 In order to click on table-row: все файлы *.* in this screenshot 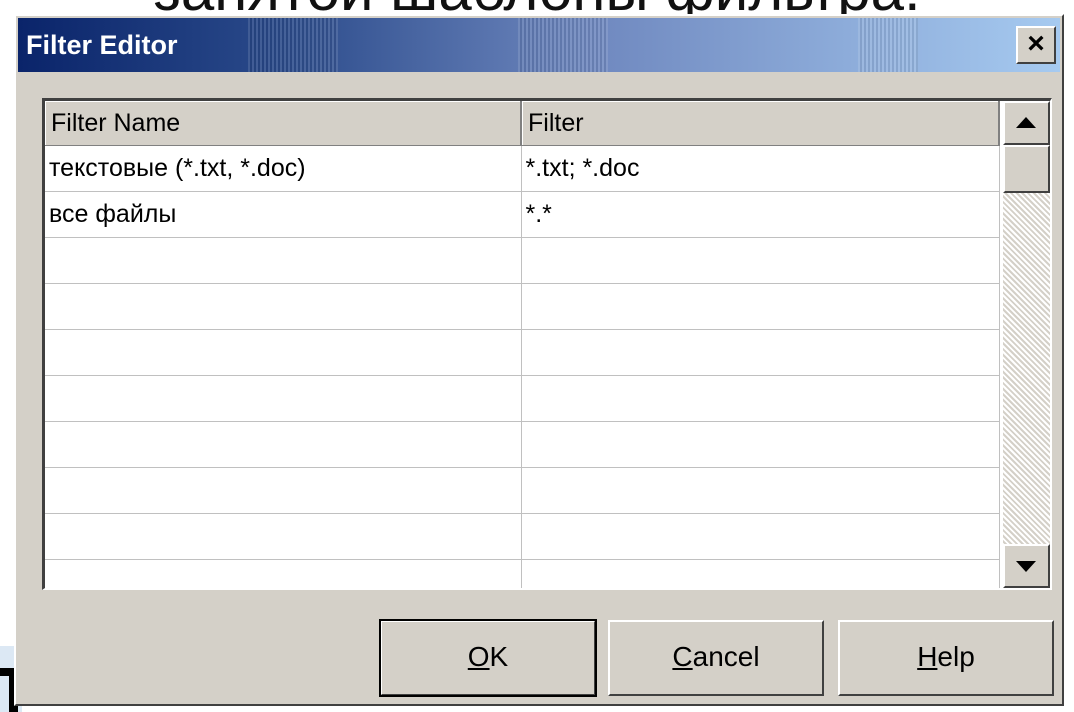, I will do `click(522, 214)`.